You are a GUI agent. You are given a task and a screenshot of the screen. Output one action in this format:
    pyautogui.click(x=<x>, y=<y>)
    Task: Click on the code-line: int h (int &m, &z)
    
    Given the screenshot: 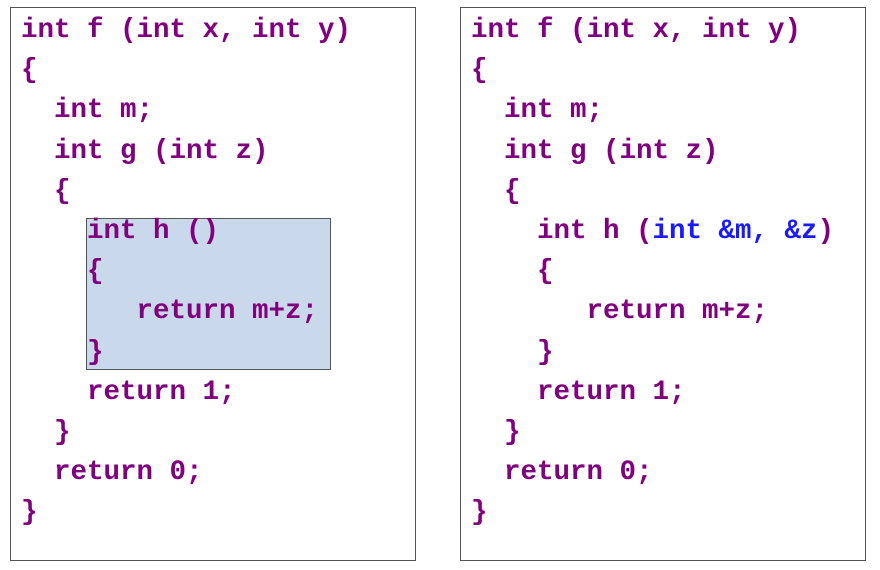 What is the action you would take?
    pyautogui.click(x=685, y=232)
    